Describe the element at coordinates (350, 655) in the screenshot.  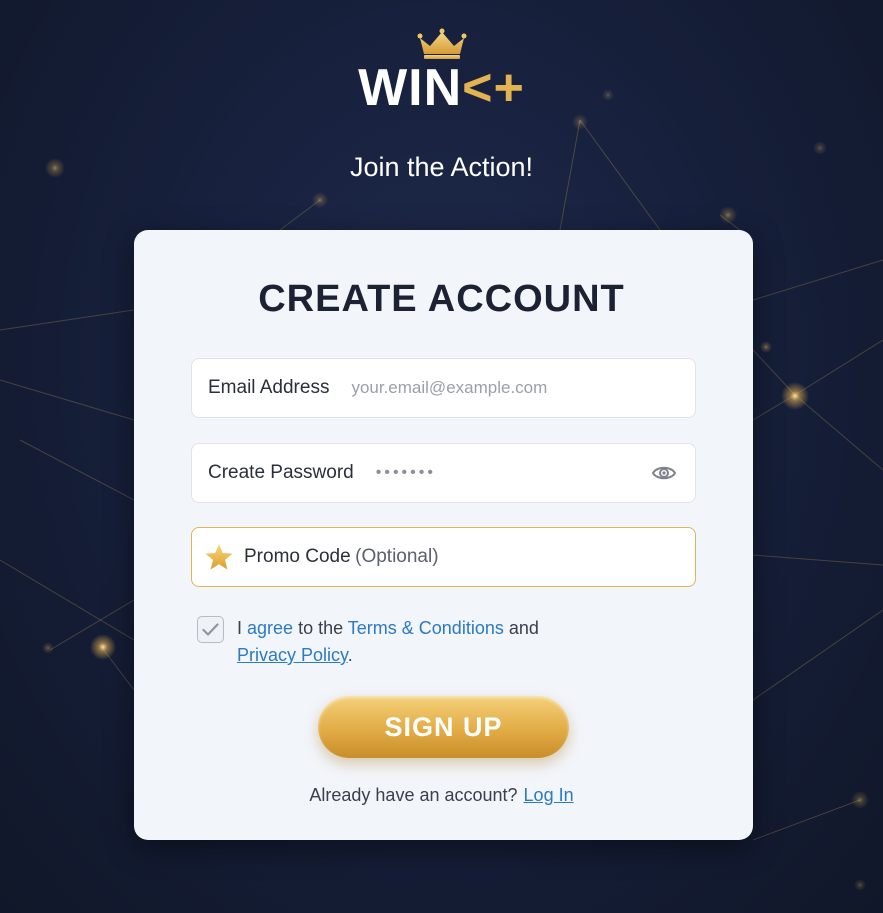
I see `agree-end: .` at that location.